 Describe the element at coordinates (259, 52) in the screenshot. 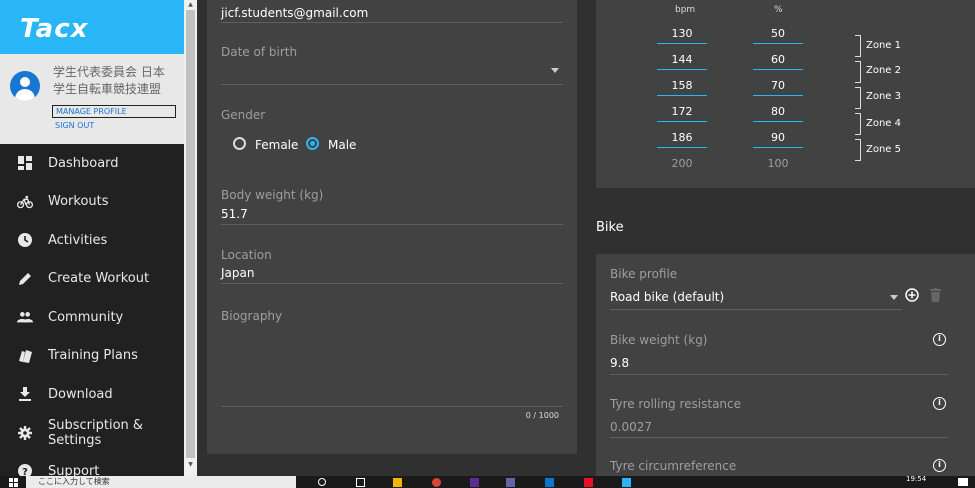

I see `dob-label: Date of birth` at that location.